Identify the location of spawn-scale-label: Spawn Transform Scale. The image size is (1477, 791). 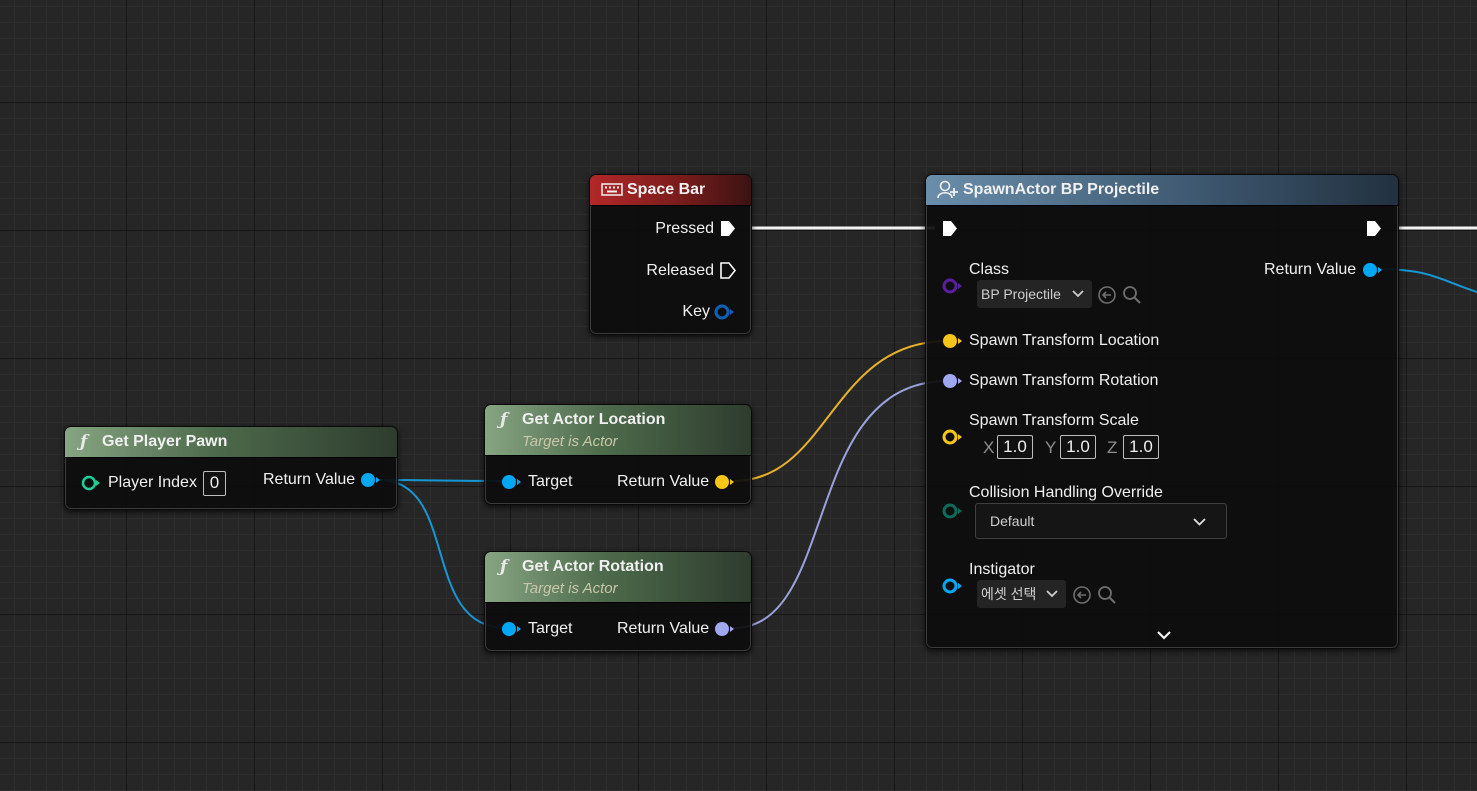
(1054, 420).